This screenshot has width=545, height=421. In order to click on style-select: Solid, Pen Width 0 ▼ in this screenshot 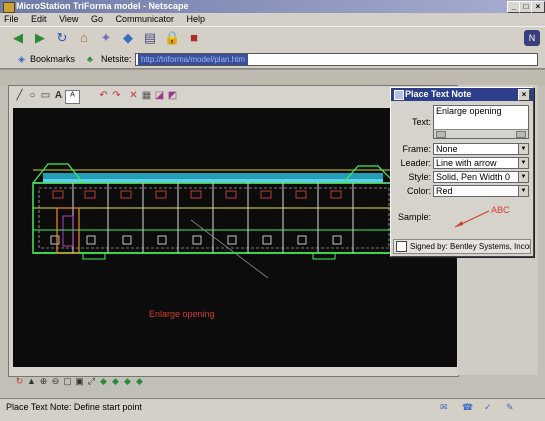, I will do `click(481, 177)`.